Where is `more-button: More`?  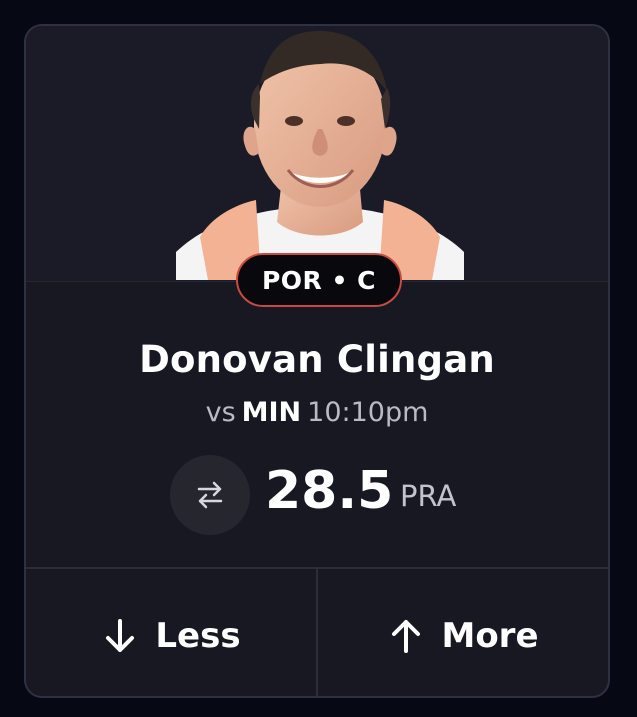
more-button: More is located at coordinates (462, 632).